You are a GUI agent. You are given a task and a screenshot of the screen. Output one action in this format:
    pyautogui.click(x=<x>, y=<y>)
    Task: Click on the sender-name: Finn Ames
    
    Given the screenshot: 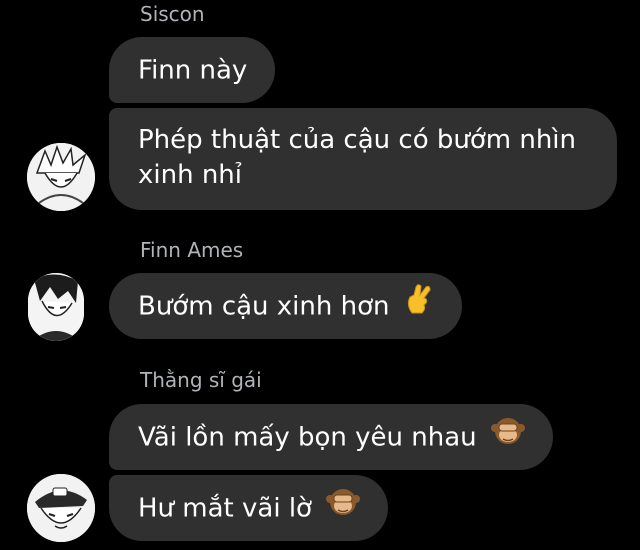 What is the action you would take?
    pyautogui.click(x=192, y=250)
    